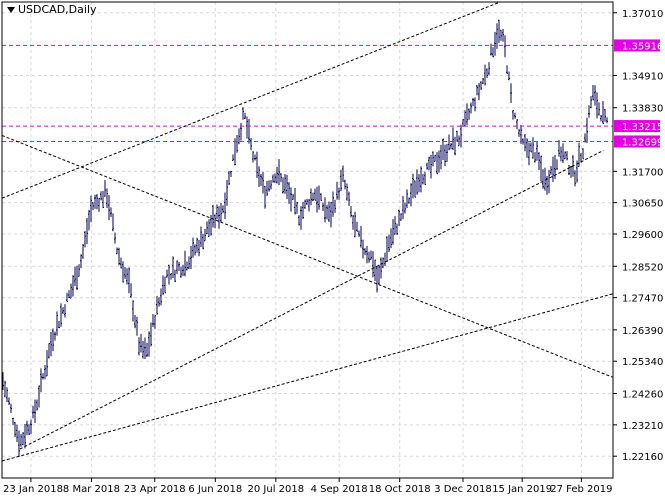 This screenshot has width=665, height=500. I want to click on y-tick-label: 1.26390, so click(642, 331).